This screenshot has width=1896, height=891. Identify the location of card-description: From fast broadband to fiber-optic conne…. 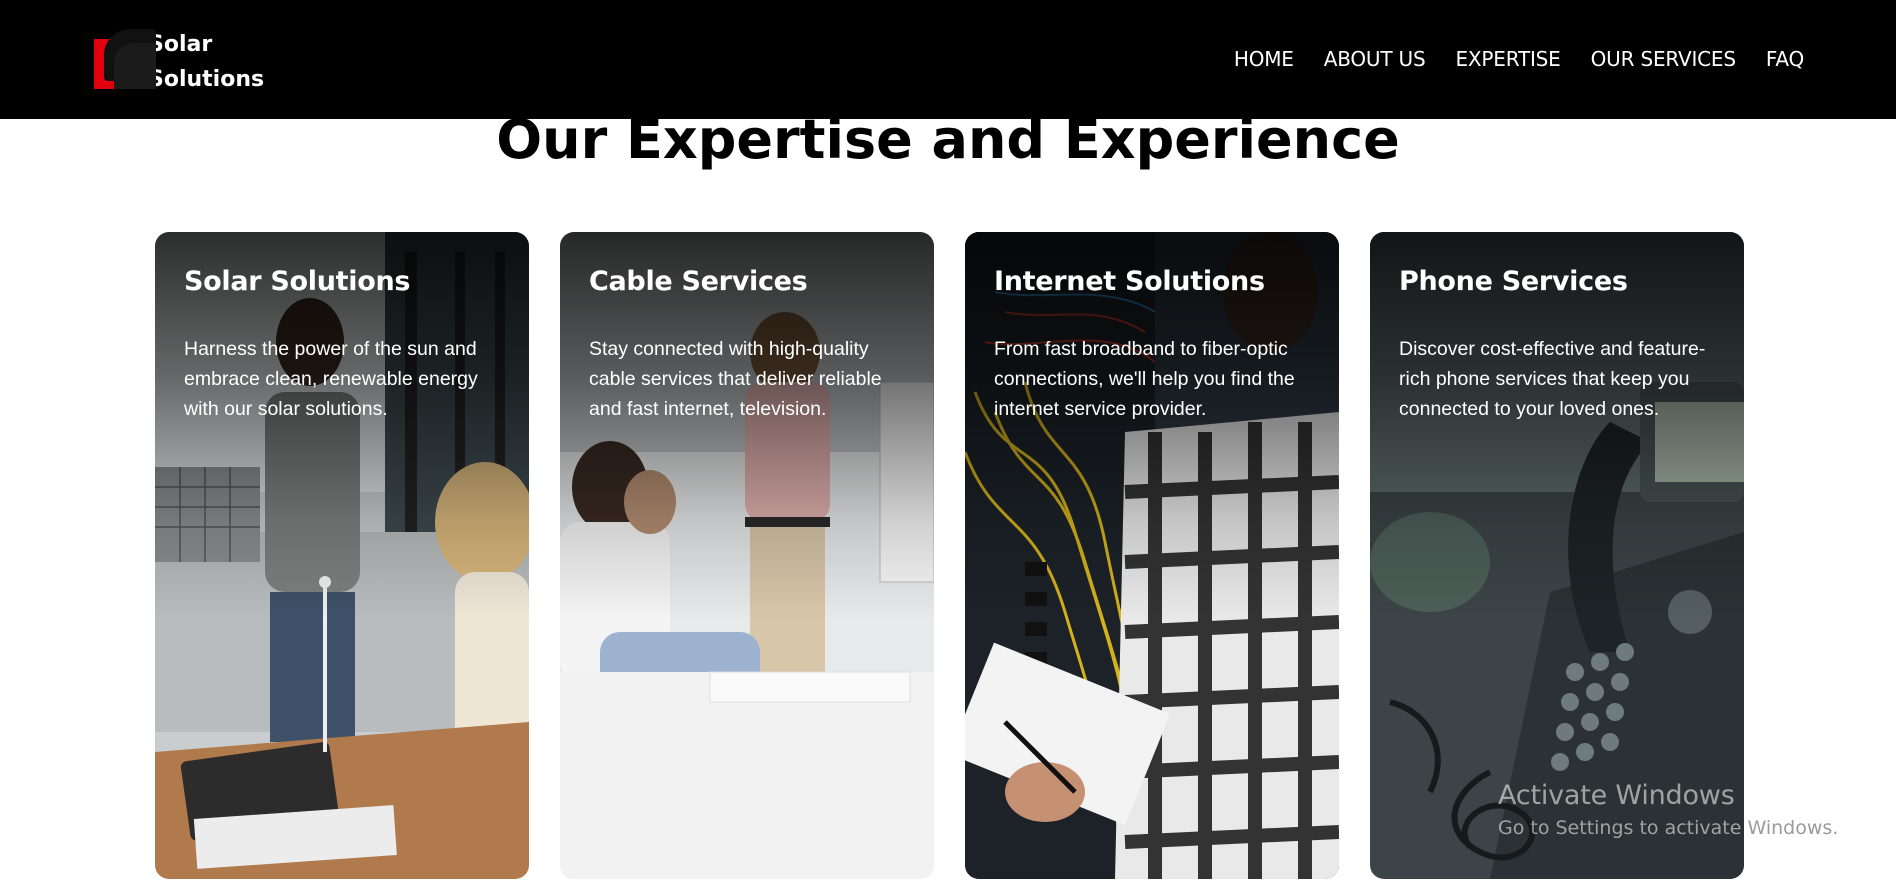
(1144, 379).